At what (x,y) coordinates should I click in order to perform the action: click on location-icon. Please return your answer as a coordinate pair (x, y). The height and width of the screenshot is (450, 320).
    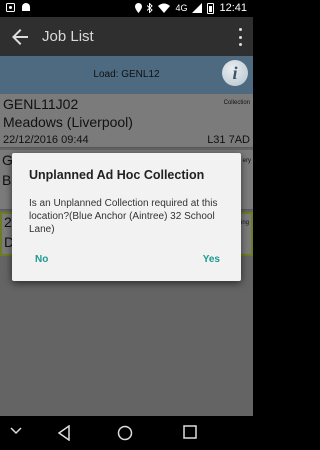
    Looking at the image, I should click on (139, 8).